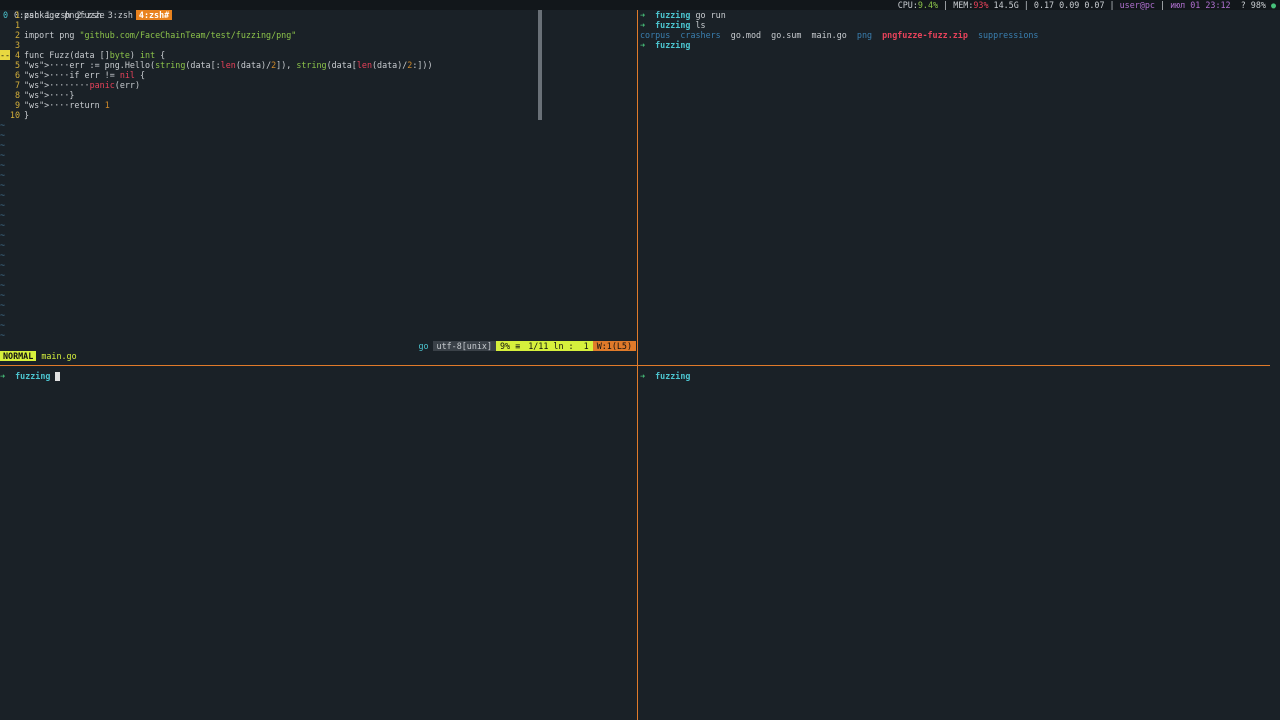 This screenshot has height=720, width=1280. What do you see at coordinates (786, 35) in the screenshot?
I see `ls-entry: go.sum` at bounding box center [786, 35].